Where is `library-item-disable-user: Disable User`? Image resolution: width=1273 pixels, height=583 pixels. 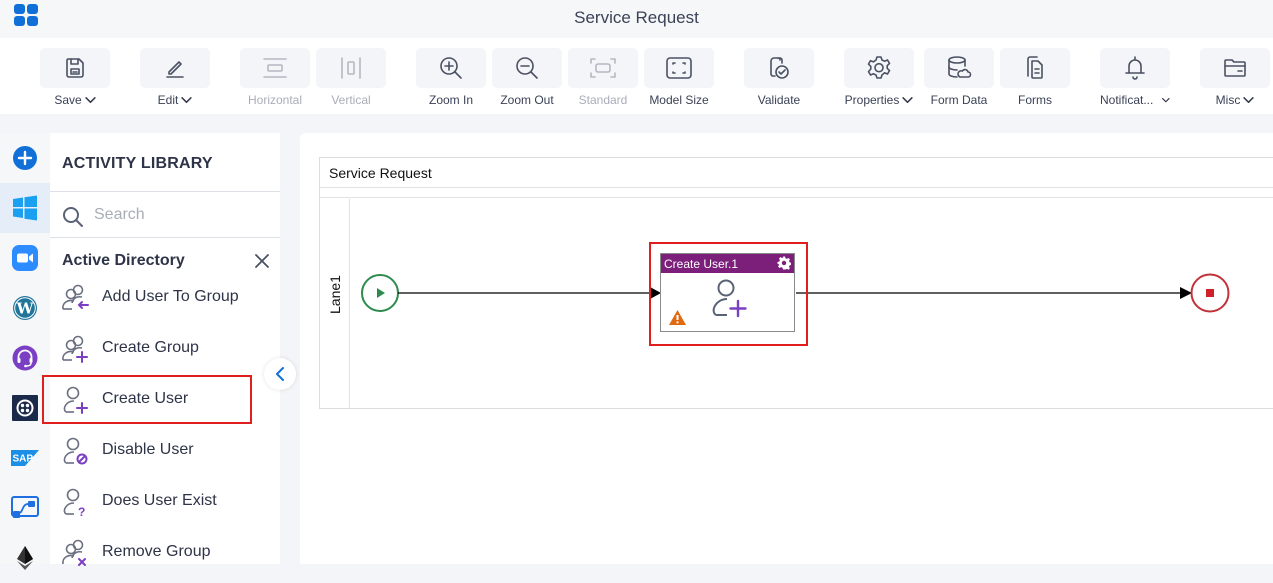 library-item-disable-user: Disable User is located at coordinates (165, 451).